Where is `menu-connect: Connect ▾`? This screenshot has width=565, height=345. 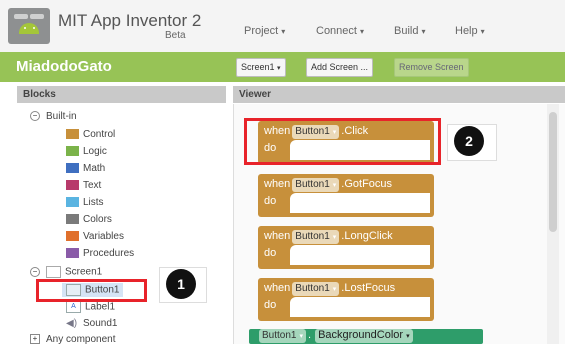
menu-connect: Connect ▾ is located at coordinates (340, 31).